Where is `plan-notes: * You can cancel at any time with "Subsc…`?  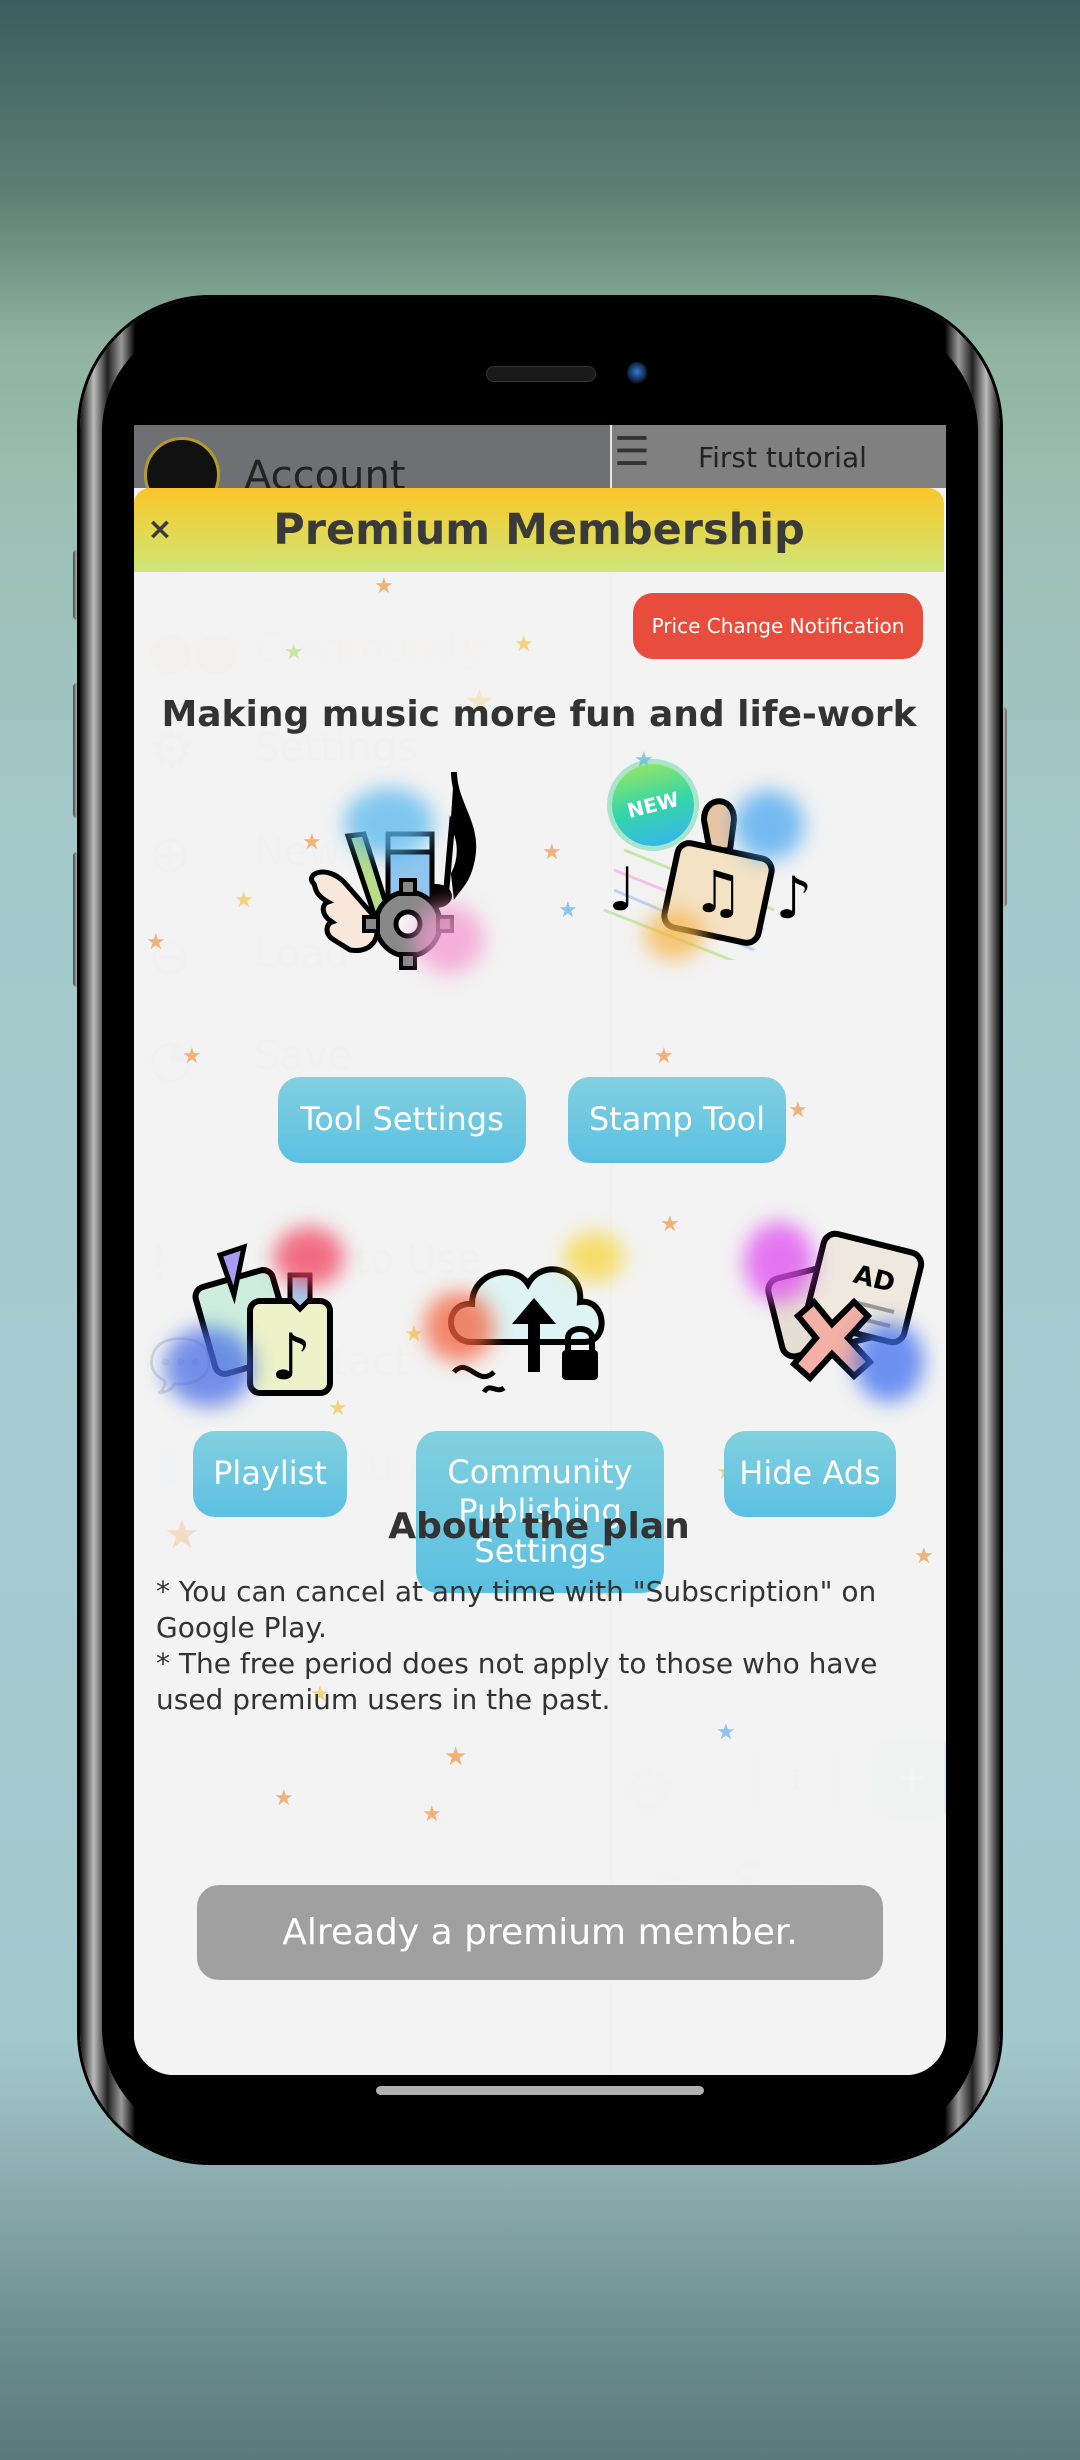 plan-notes: * You can cancel at any time with "Subsc… is located at coordinates (546, 1646).